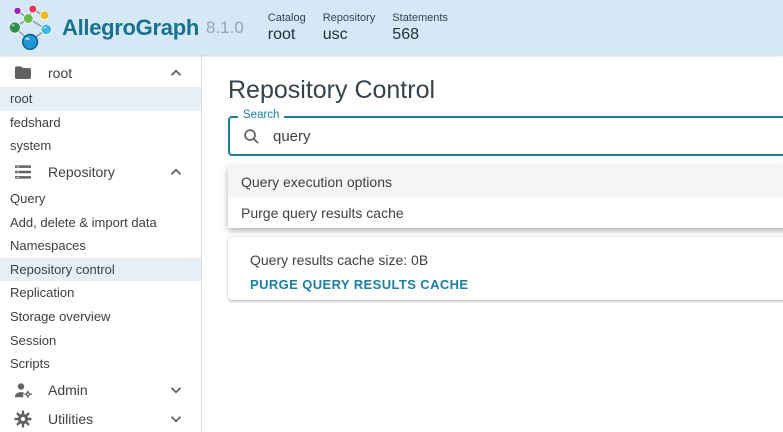 The image size is (783, 432). I want to click on sidebar-item-add-delete-import: Add, delete & import data, so click(100, 222).